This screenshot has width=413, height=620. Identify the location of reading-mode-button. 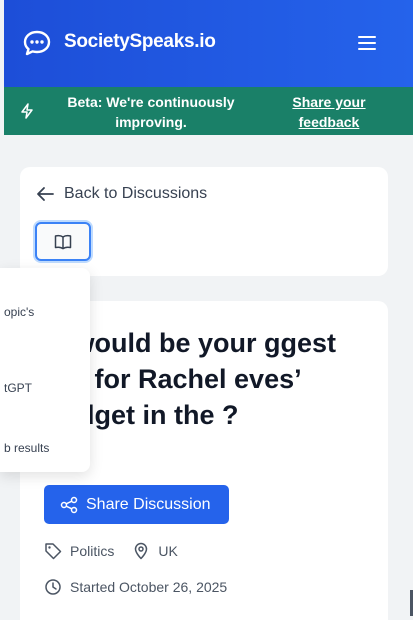
(63, 241).